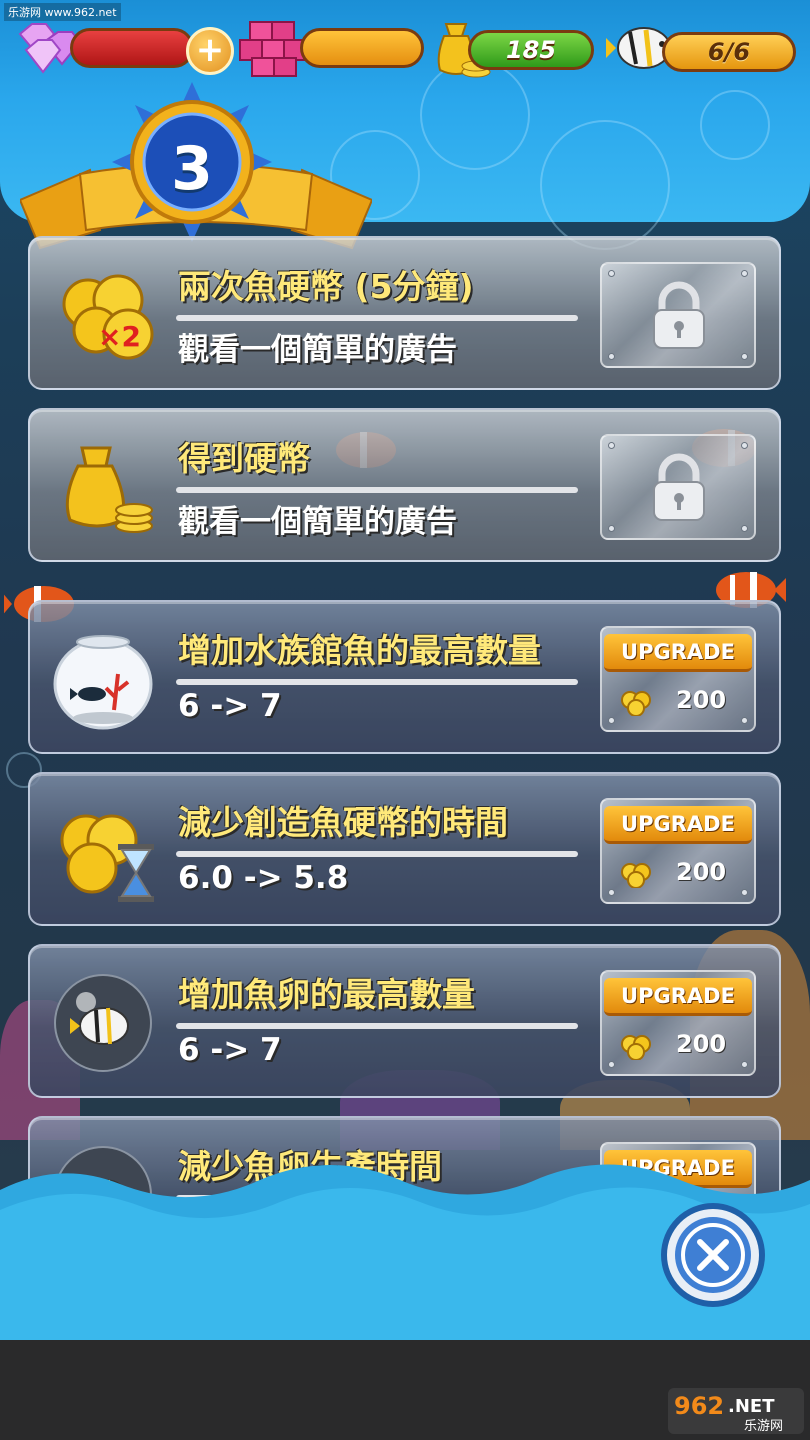 The image size is (810, 1440). Describe the element at coordinates (404, 849) in the screenshot. I see `reduce-coin-time-card: 減少創造魚硬幣的時間 6.0 -> 5.8 UPGRADE 200` at that location.